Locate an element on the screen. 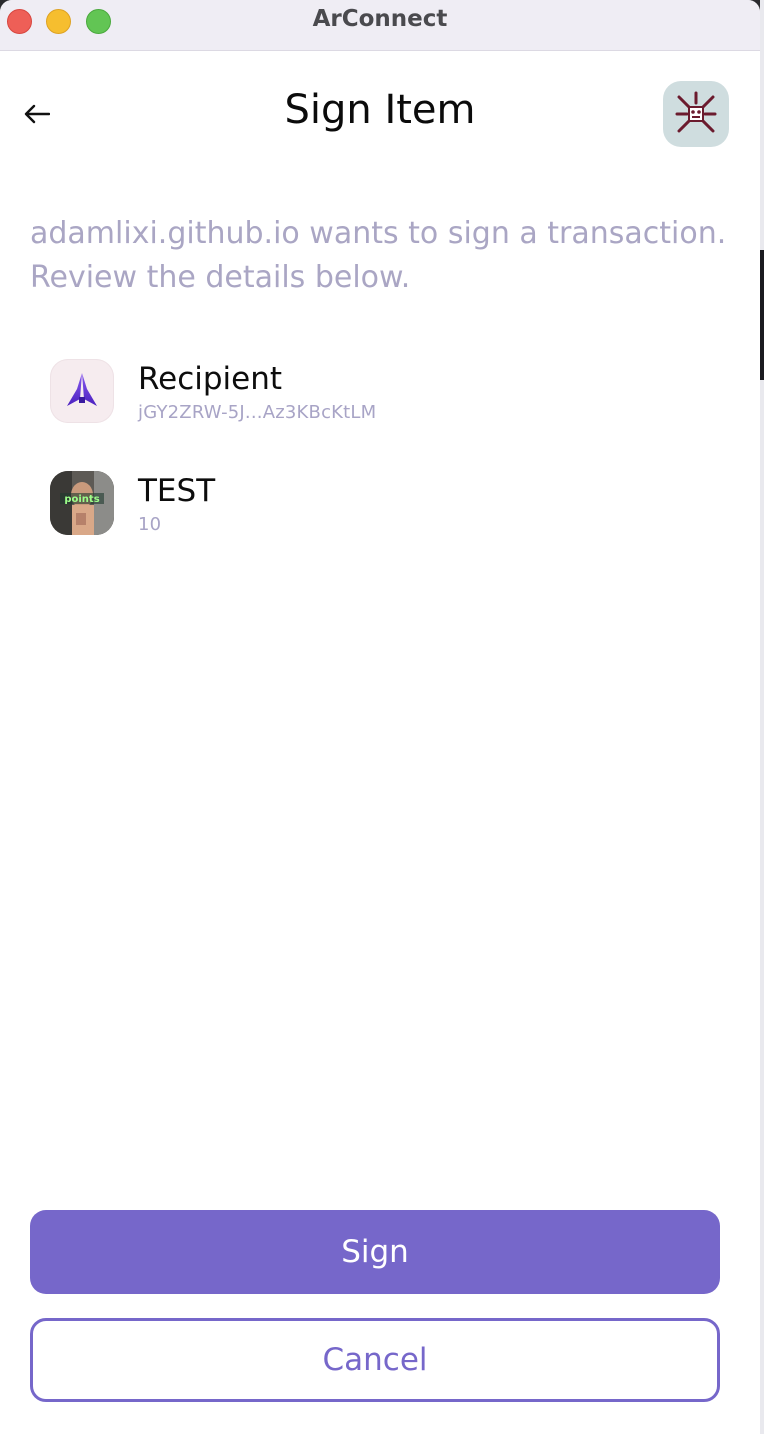  page-title: Sign Item is located at coordinates (380, 110).